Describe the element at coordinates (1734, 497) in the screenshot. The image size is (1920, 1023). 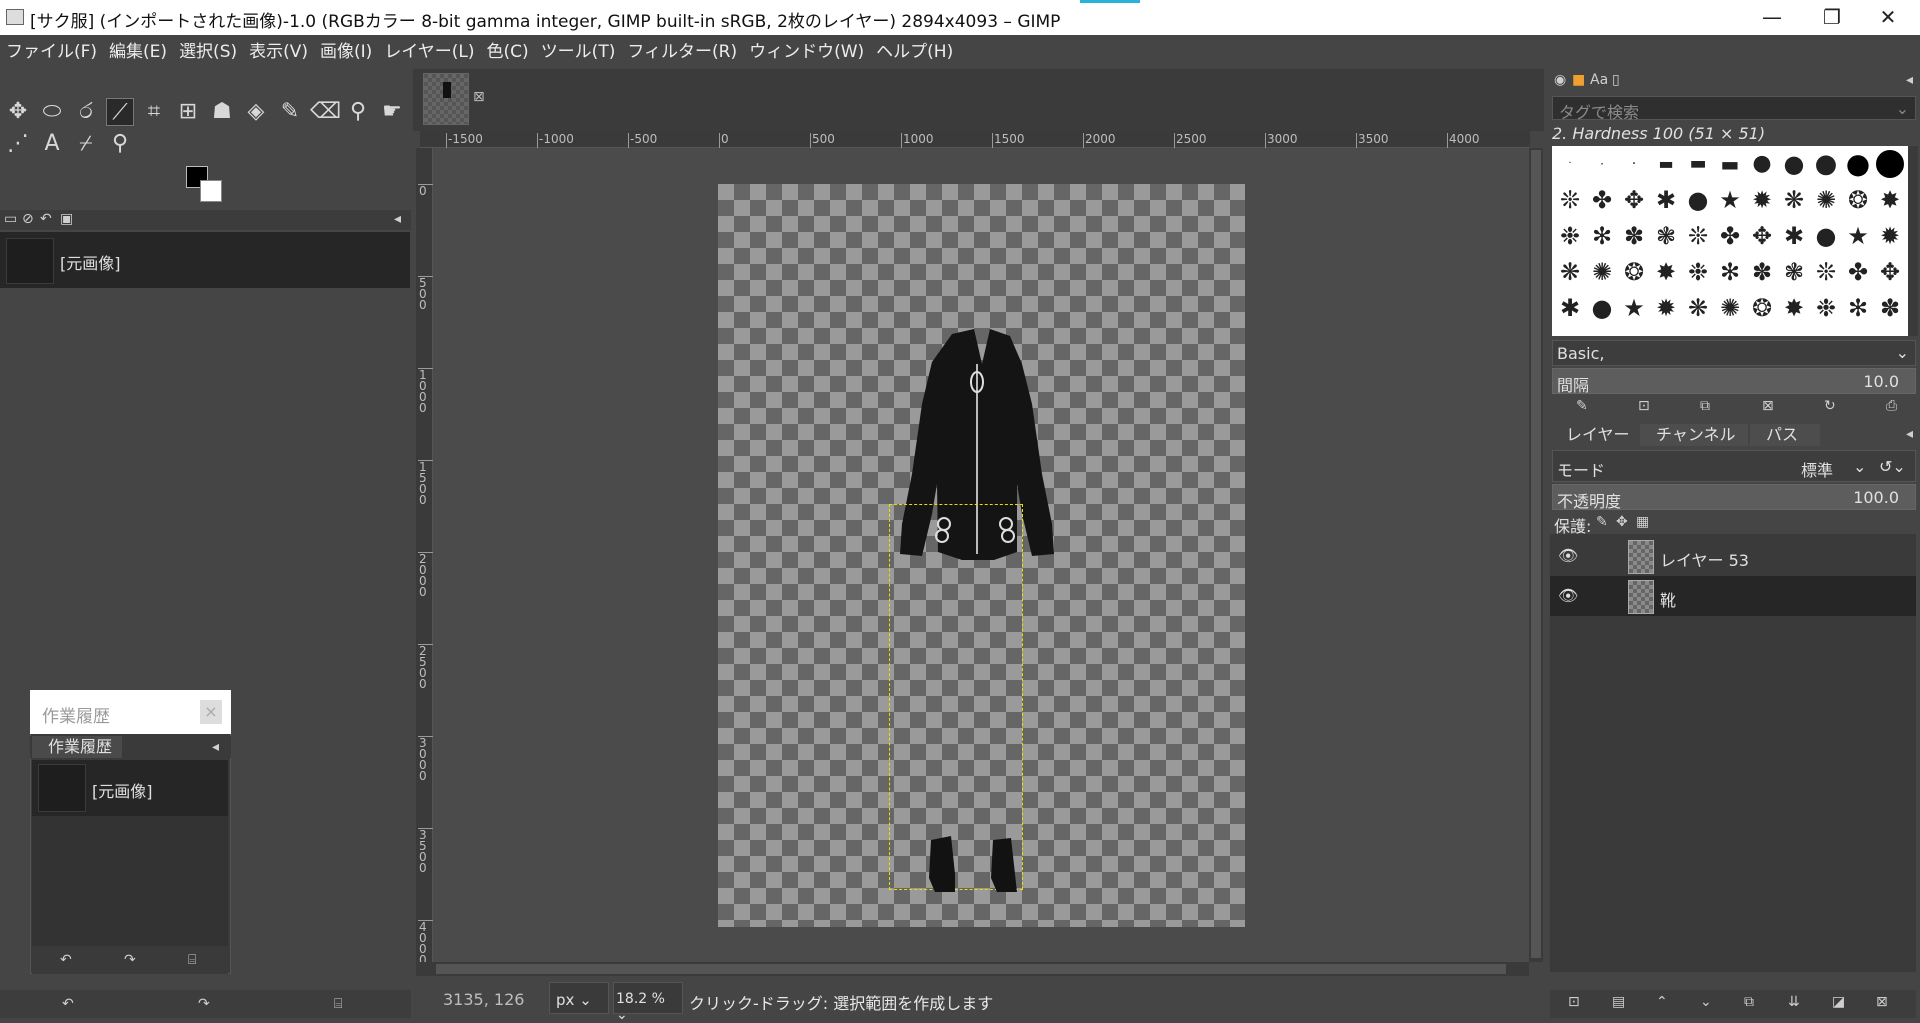
I see `layer-opacity-field: 不透明度 100.0` at that location.